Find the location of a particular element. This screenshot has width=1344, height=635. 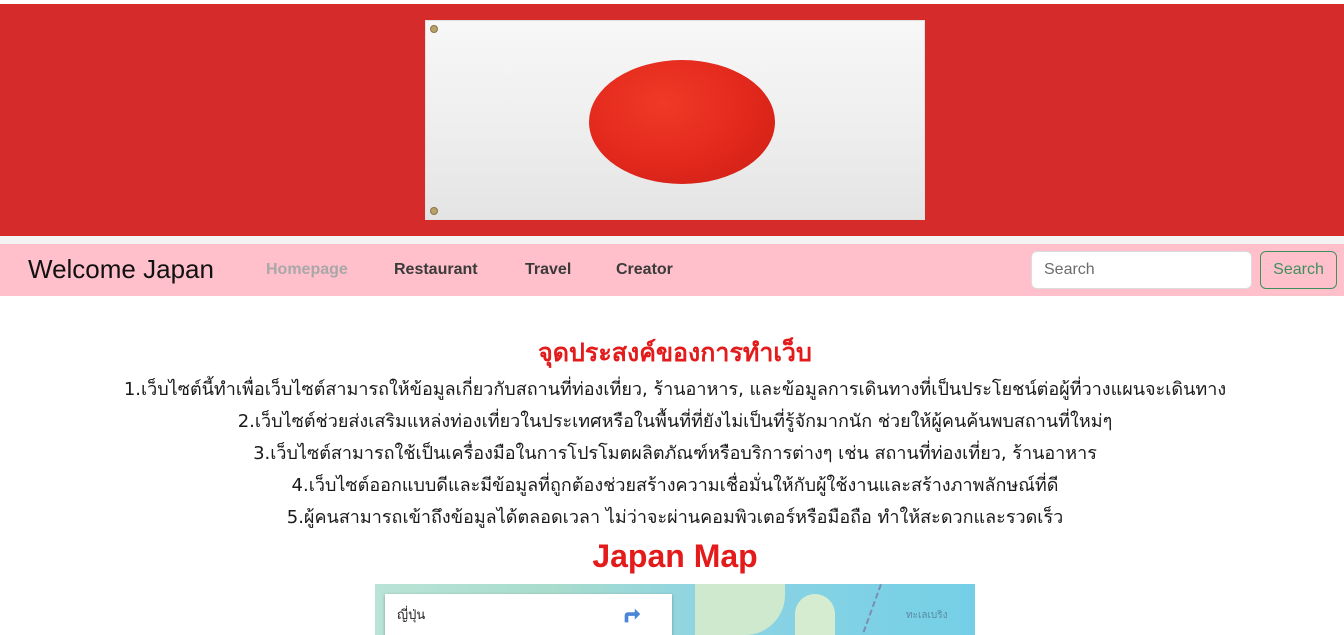

map-heading: Japan Map is located at coordinates (675, 556).